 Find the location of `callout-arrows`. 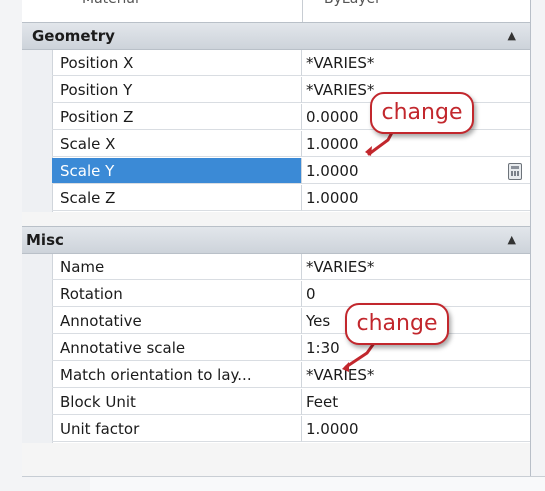

callout-arrows is located at coordinates (369, 248).